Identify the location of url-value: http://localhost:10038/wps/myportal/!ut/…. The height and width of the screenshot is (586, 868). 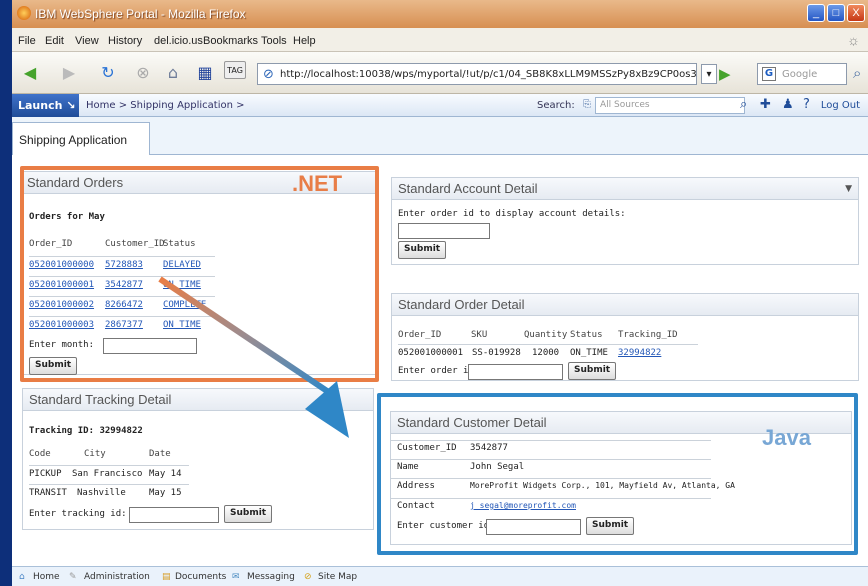
(488, 74).